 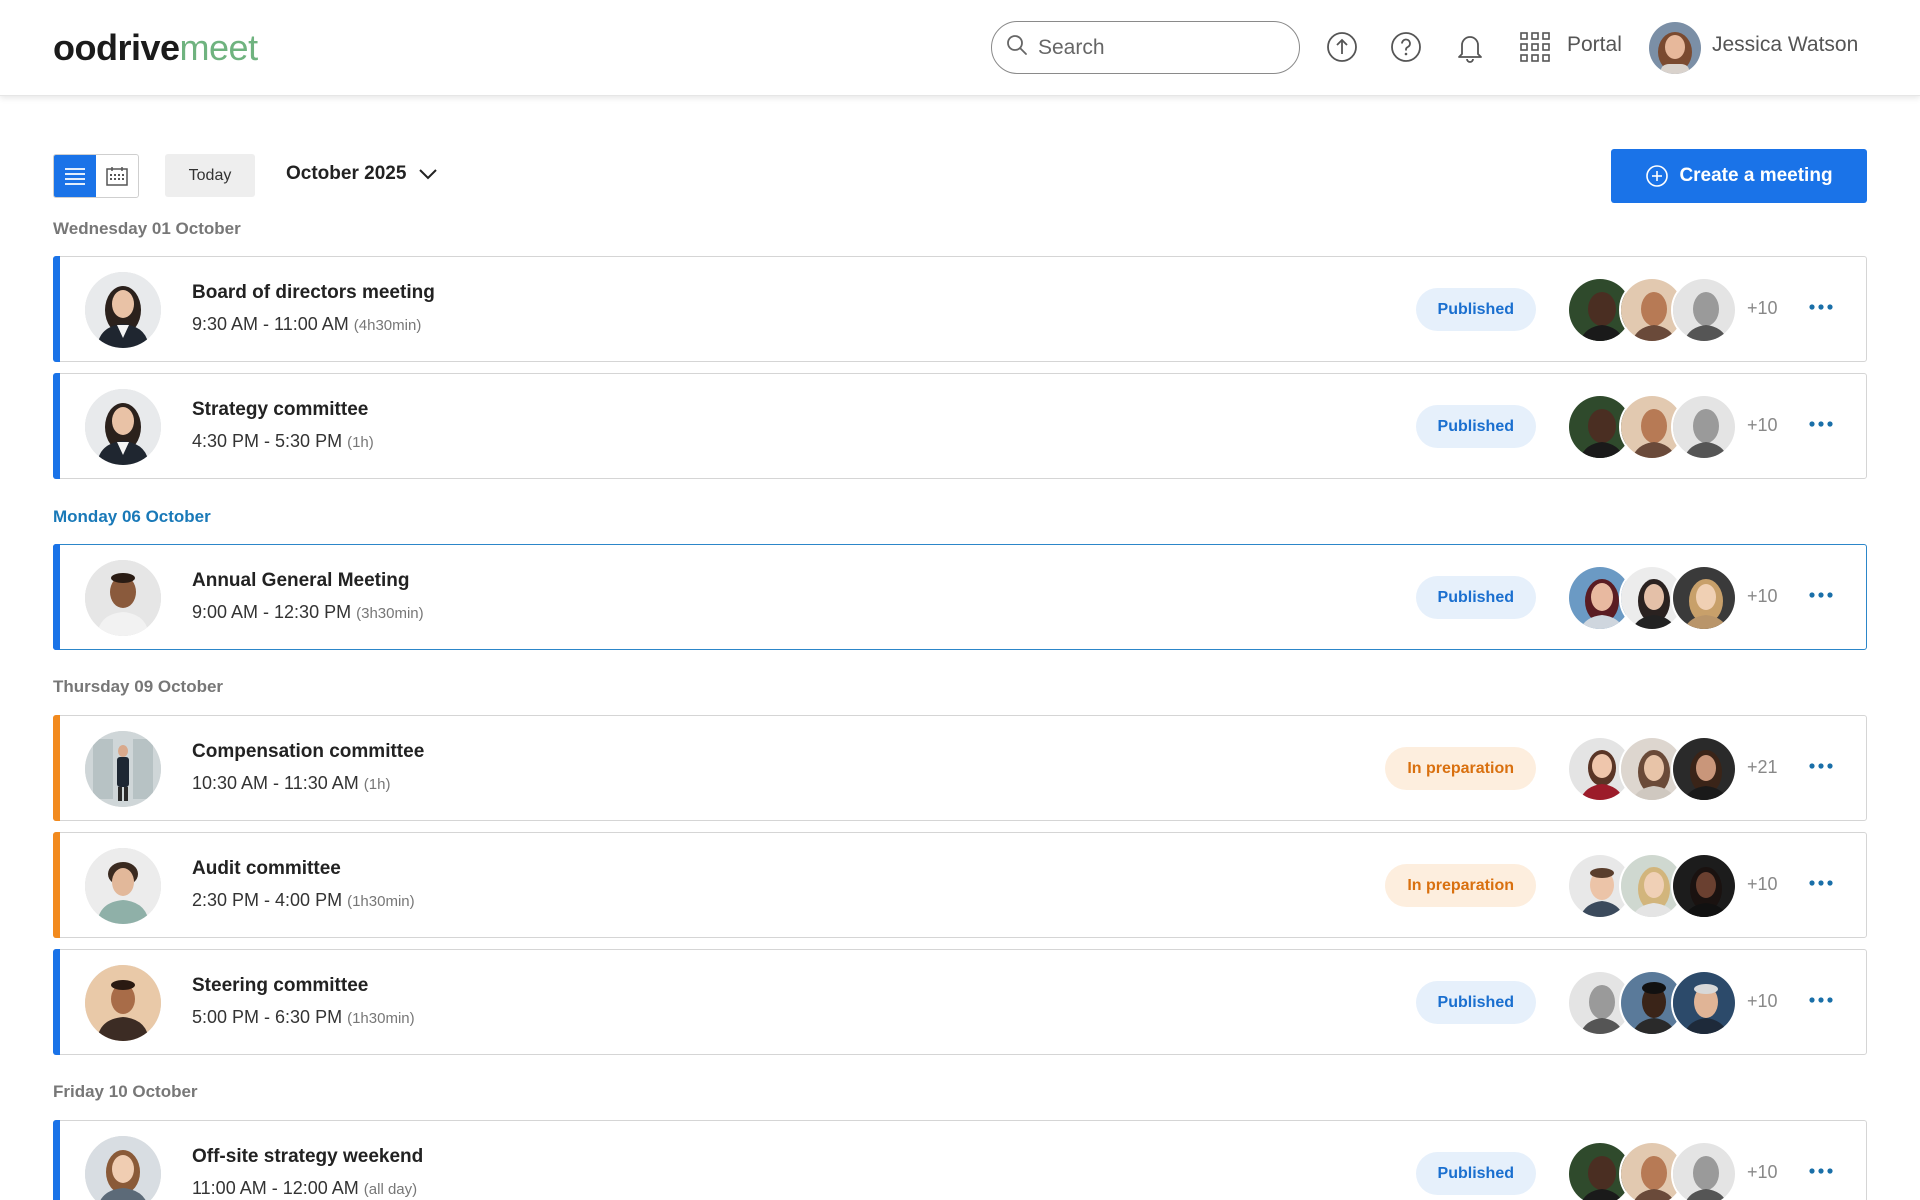 I want to click on meeting-time: 11:00 AM - 12:00 AM (all day), so click(x=304, y=1188).